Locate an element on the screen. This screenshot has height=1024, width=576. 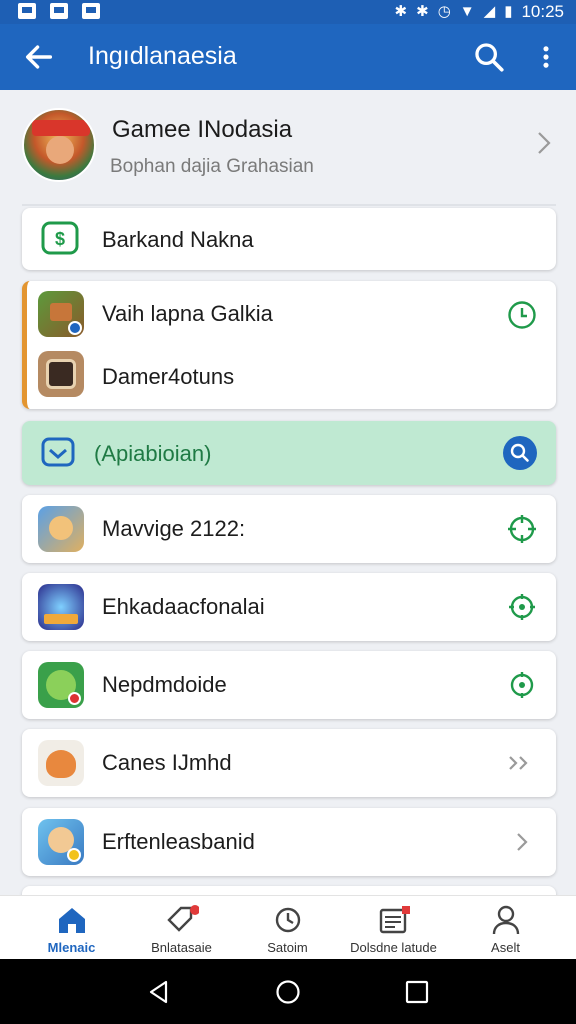
list-item-label: Canes IJmhd is located at coordinates (167, 762).